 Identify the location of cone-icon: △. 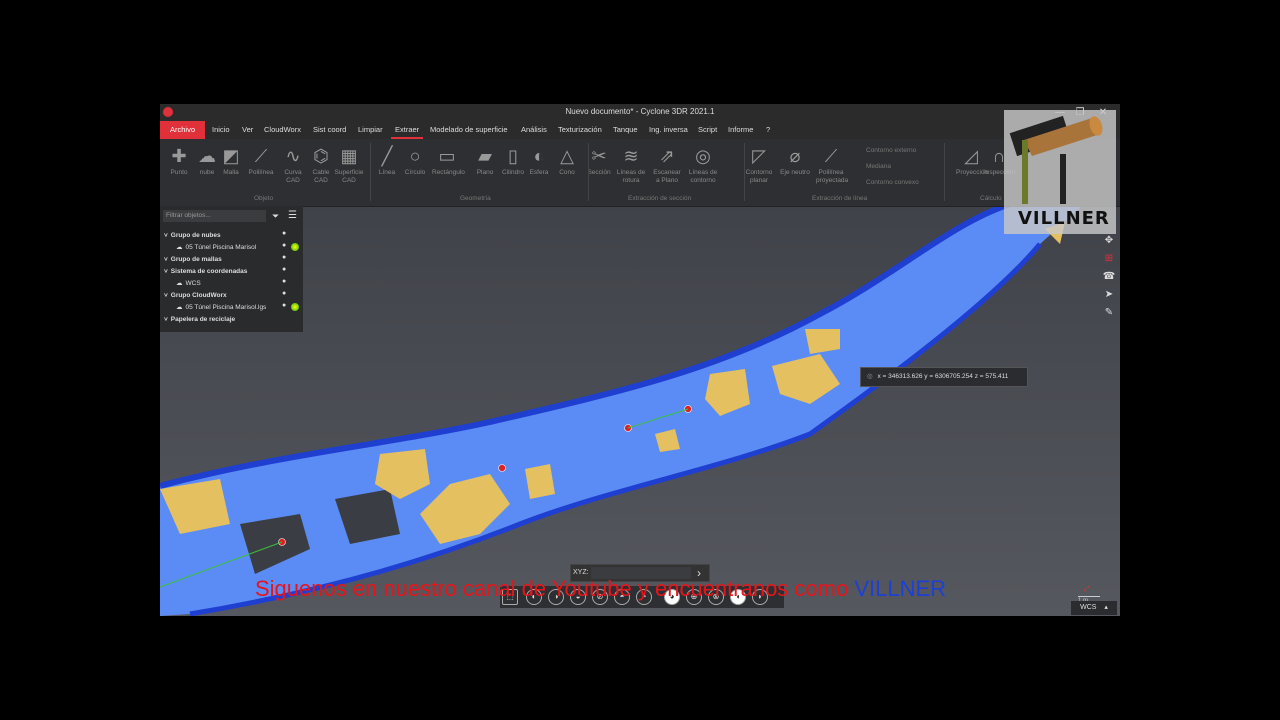
(567, 156).